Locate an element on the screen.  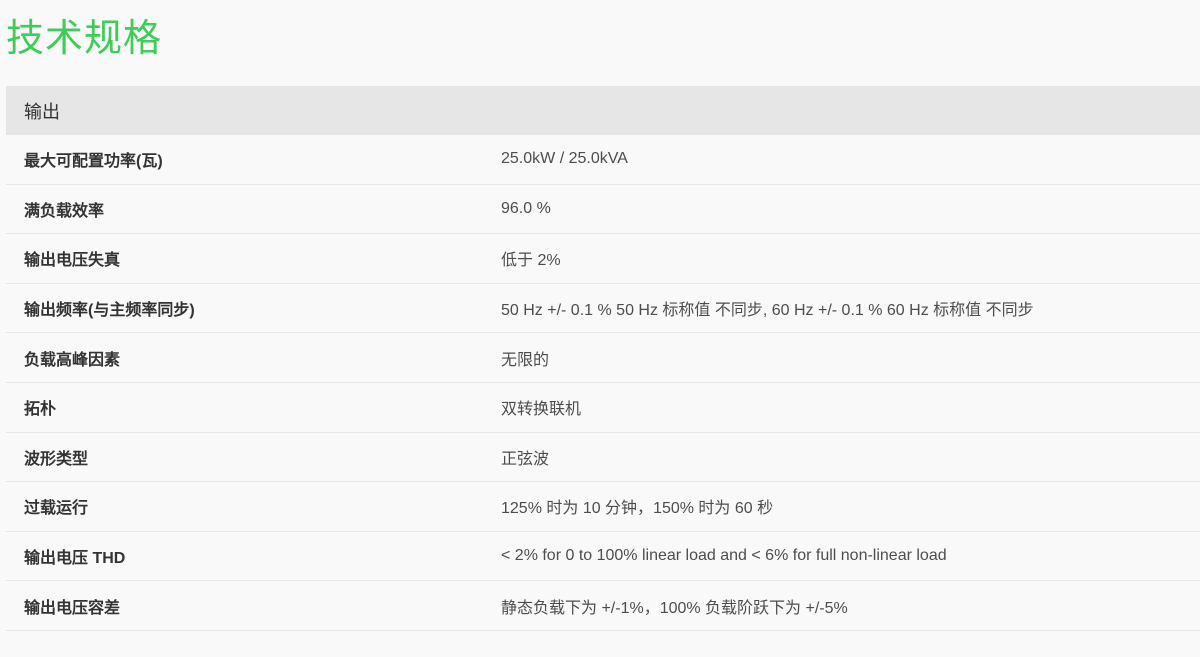
spec-value: 双转换联机 is located at coordinates (541, 410).